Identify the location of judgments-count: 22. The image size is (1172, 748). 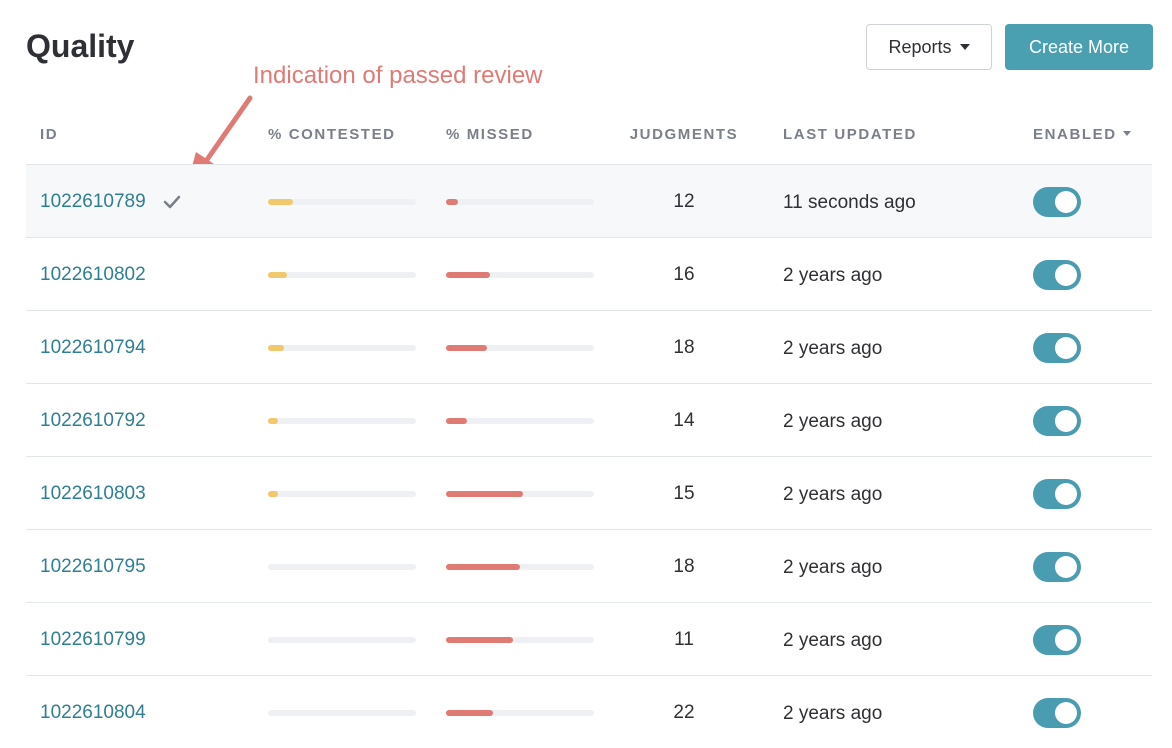
(684, 712).